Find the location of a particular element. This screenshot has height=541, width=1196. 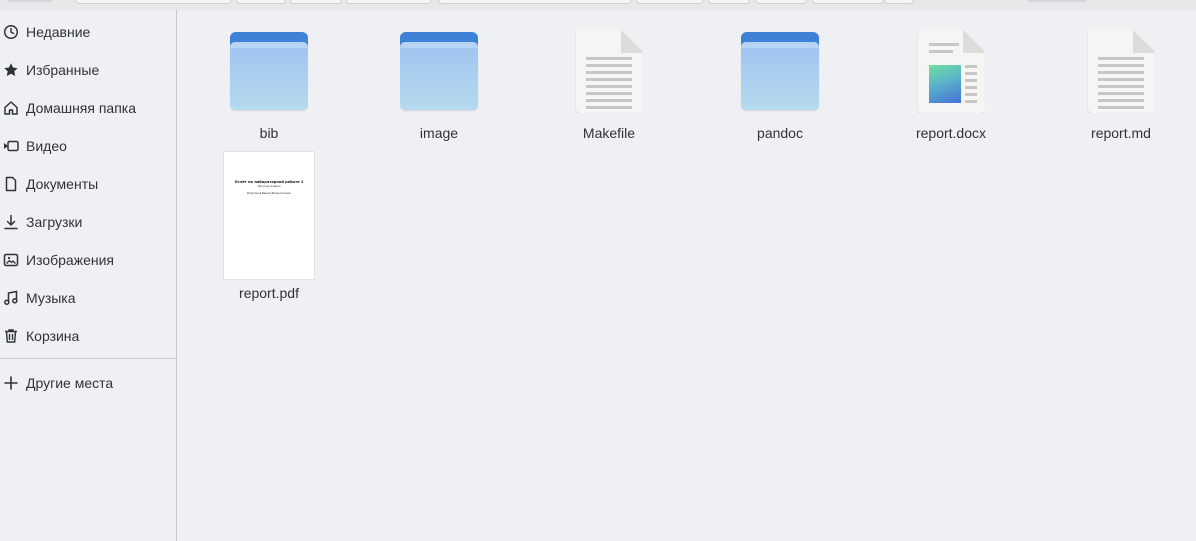

sidebar-item-label: Видео is located at coordinates (46, 146).